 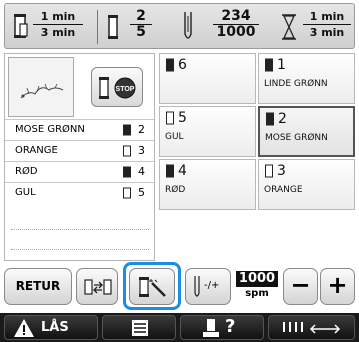 I want to click on color-name: GUL, so click(x=25, y=192).